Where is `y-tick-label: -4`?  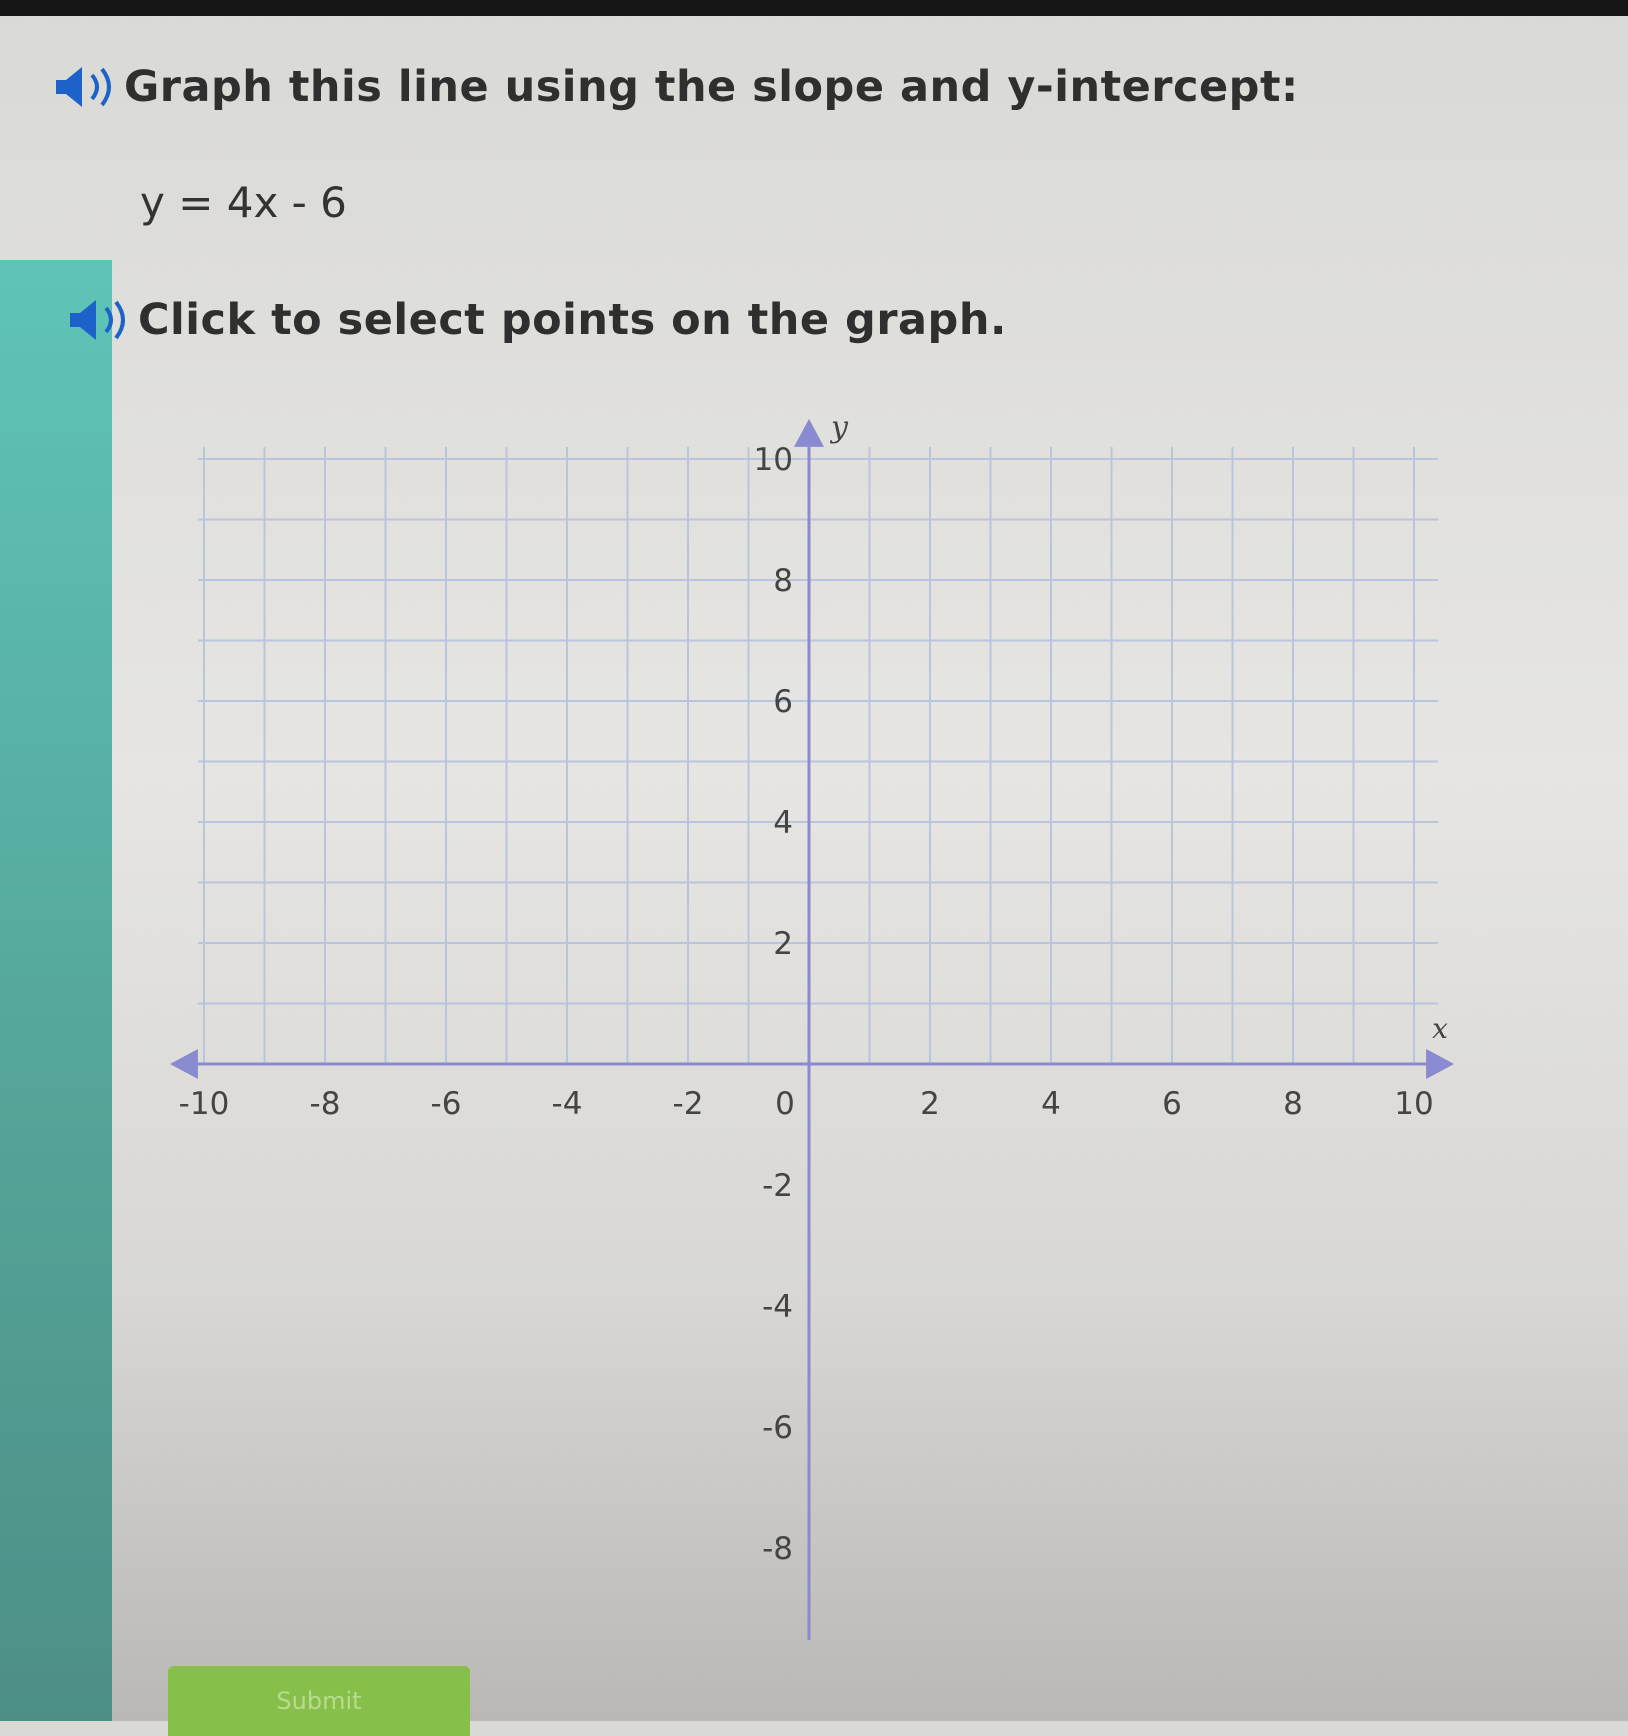 y-tick-label: -4 is located at coordinates (777, 1307).